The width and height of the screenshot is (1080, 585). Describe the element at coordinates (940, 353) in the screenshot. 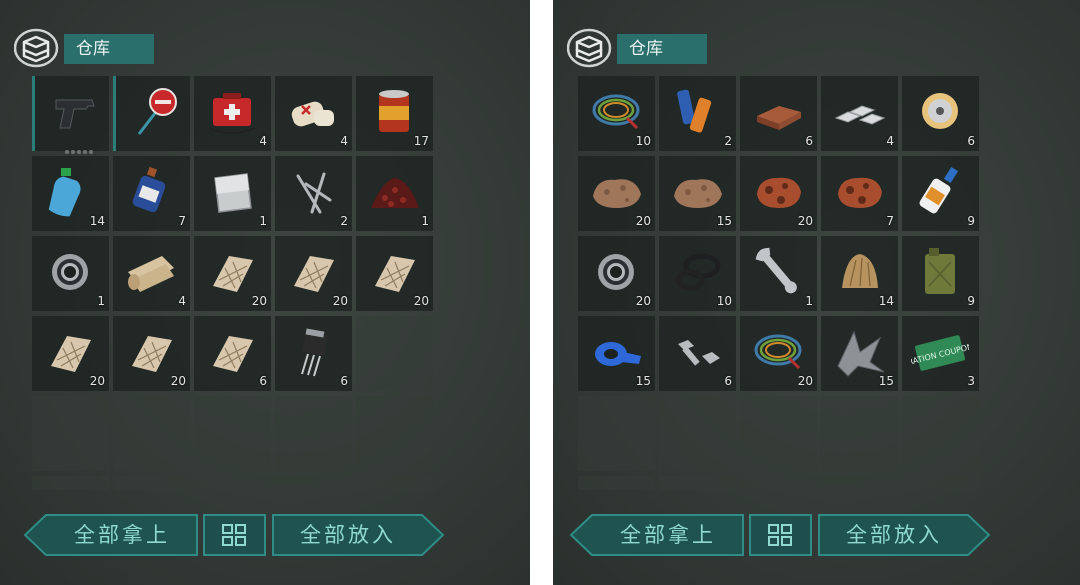

I see `inventory-slot: RATION COUPON 3` at that location.